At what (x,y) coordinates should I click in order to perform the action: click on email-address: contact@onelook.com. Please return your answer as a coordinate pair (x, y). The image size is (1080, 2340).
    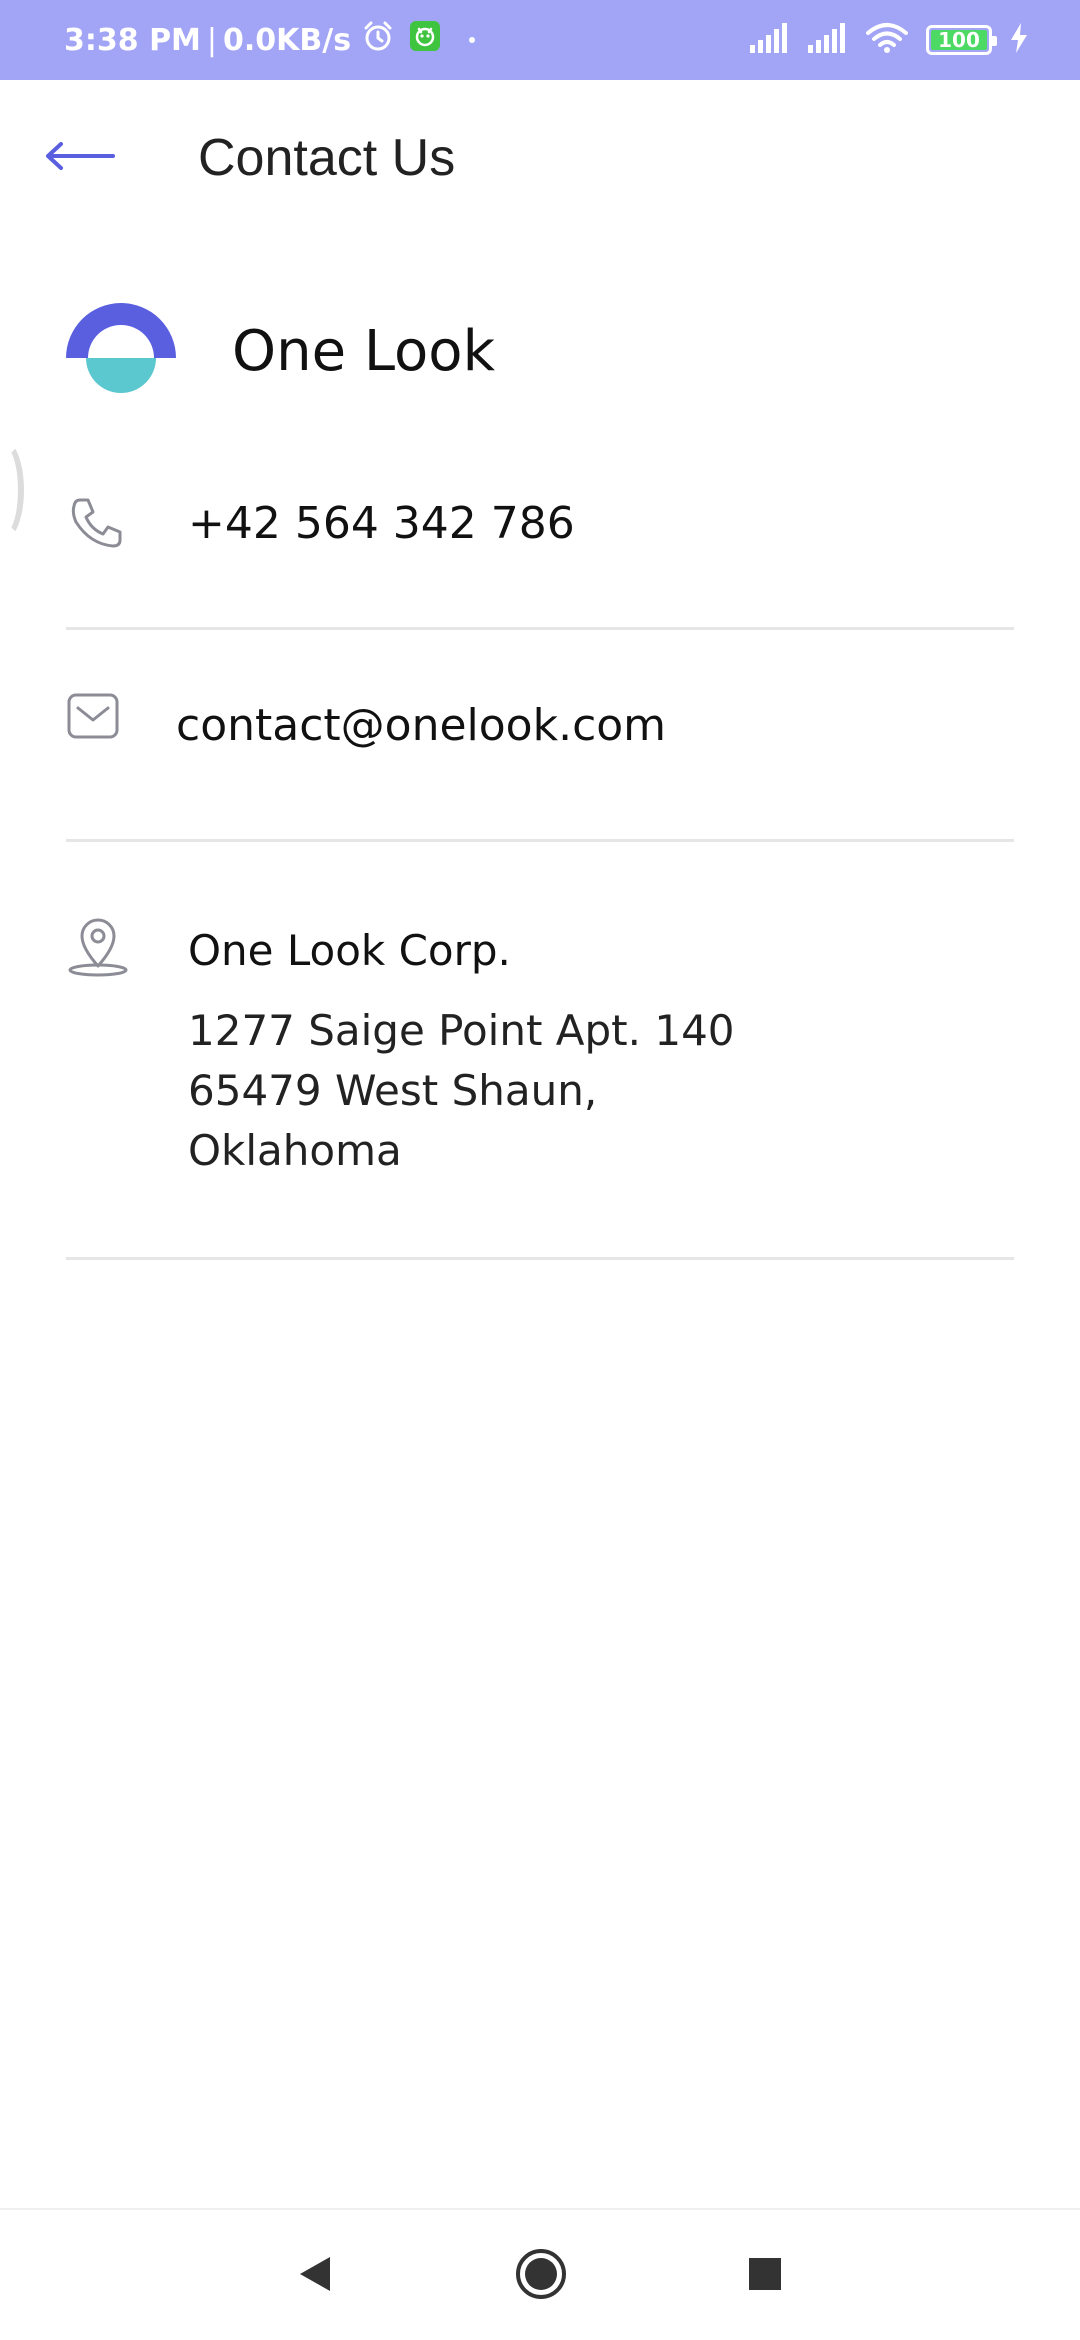
    Looking at the image, I should click on (421, 725).